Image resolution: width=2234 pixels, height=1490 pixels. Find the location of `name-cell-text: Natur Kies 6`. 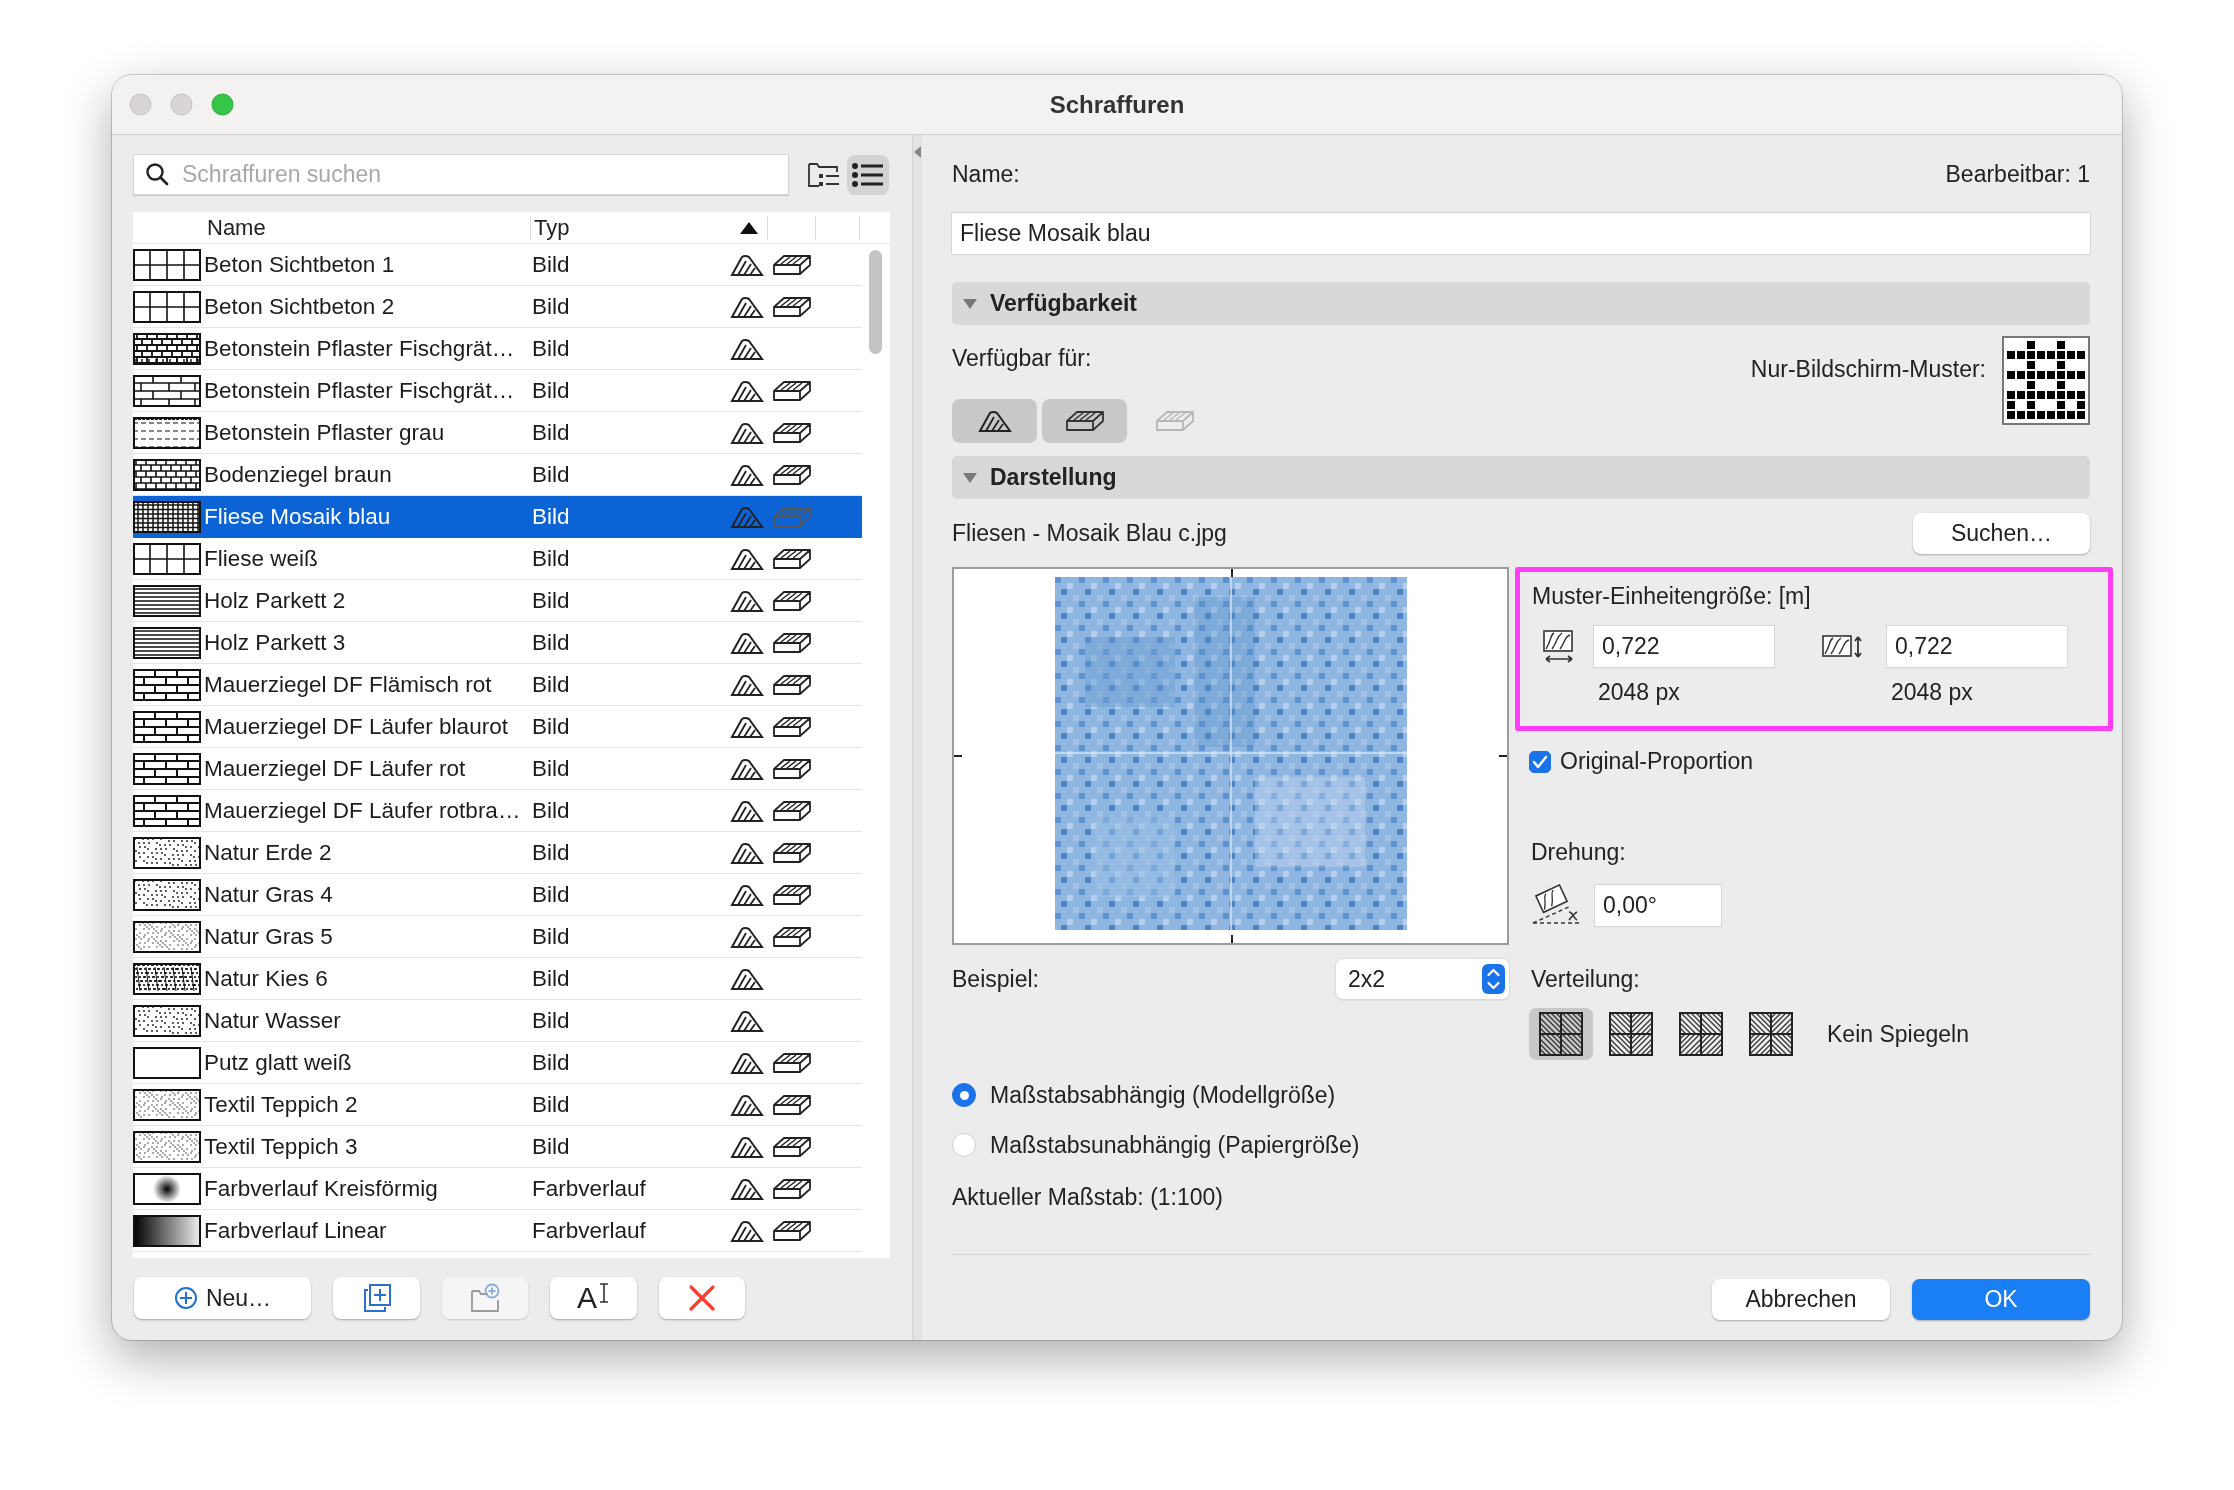

name-cell-text: Natur Kies 6 is located at coordinates (266, 978).